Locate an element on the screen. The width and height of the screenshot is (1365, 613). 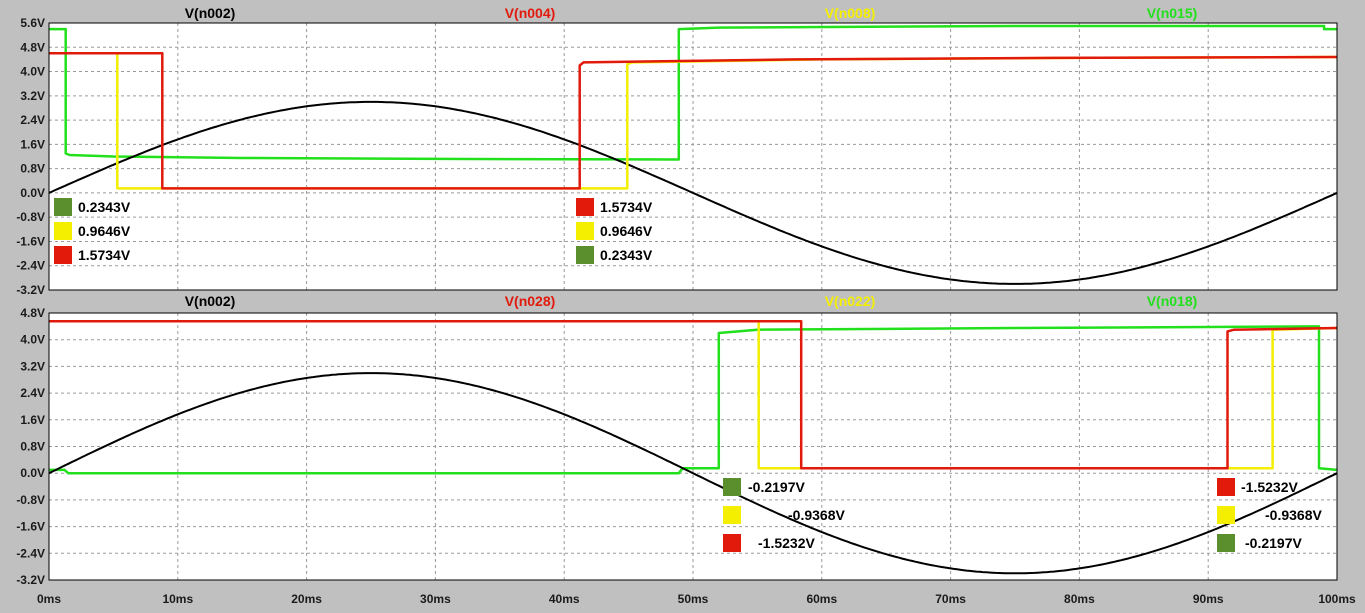
x-tick-label: 100ms is located at coordinates (1337, 599).